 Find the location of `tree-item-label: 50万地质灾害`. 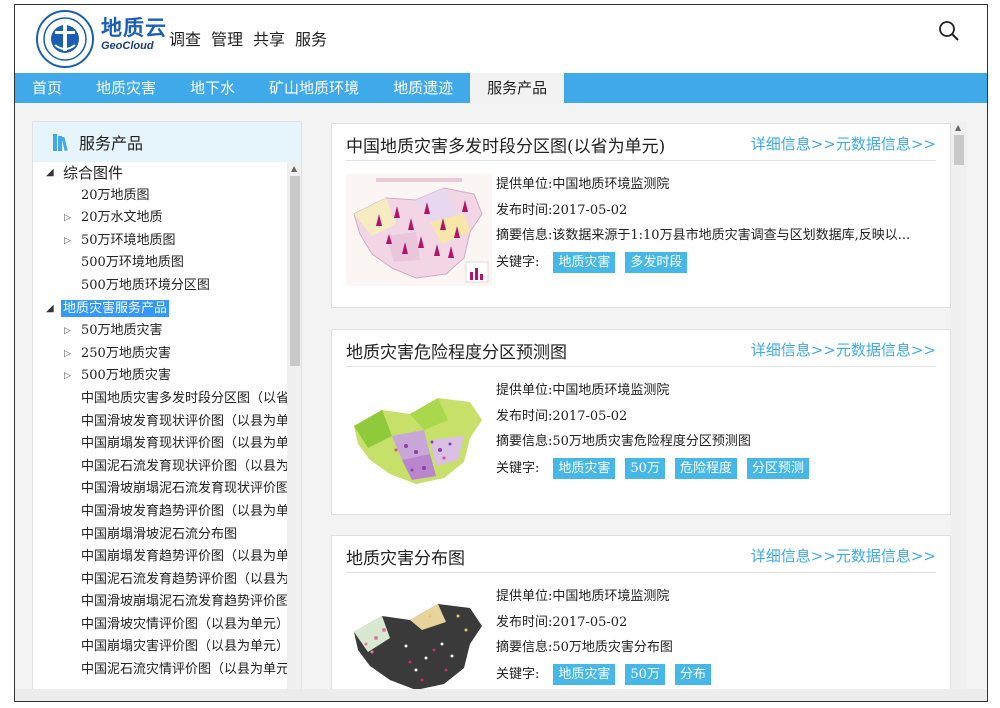

tree-item-label: 50万地质灾害 is located at coordinates (122, 331).